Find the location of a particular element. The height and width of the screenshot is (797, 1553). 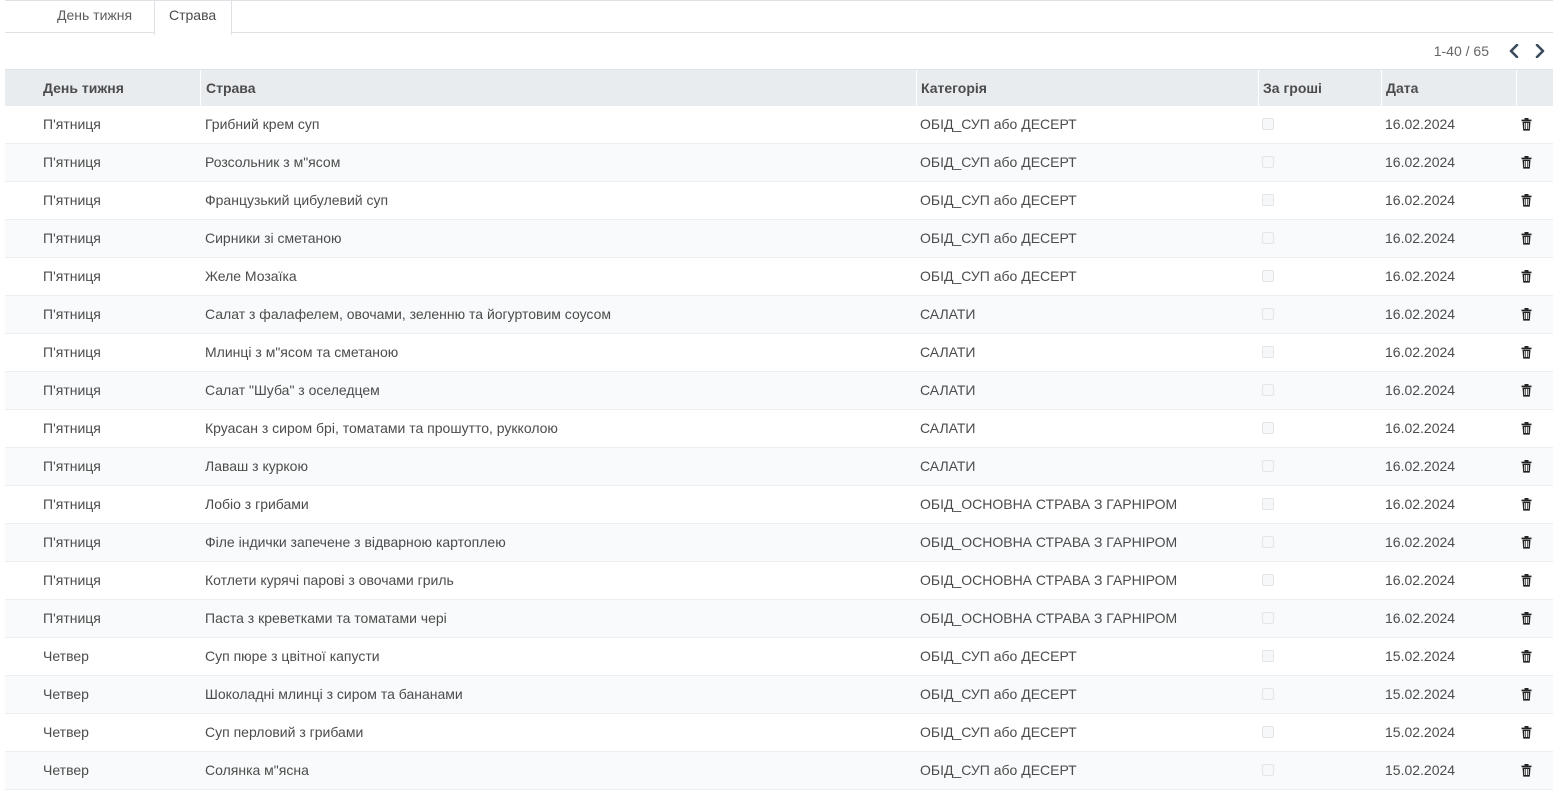

pager-previous-button is located at coordinates (1514, 51).